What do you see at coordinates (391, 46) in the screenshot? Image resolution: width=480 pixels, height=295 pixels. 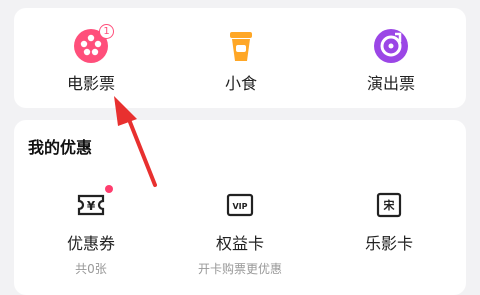 I see `music-disc-icon` at bounding box center [391, 46].